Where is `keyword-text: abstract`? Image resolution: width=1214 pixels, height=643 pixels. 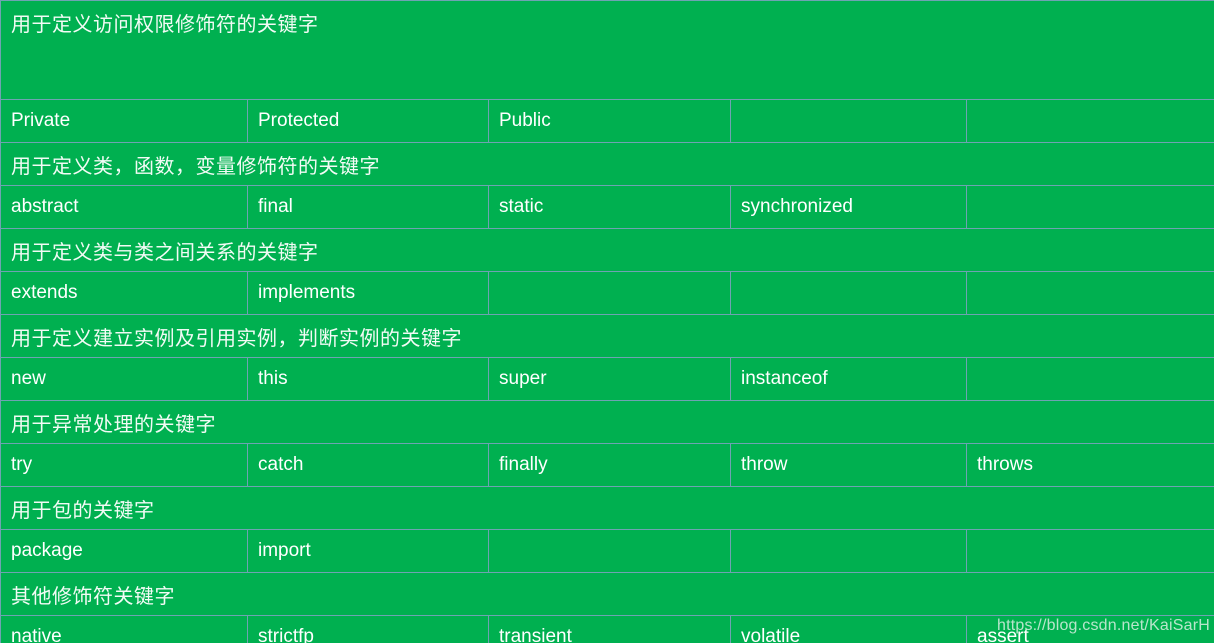
keyword-text: abstract is located at coordinates (45, 206).